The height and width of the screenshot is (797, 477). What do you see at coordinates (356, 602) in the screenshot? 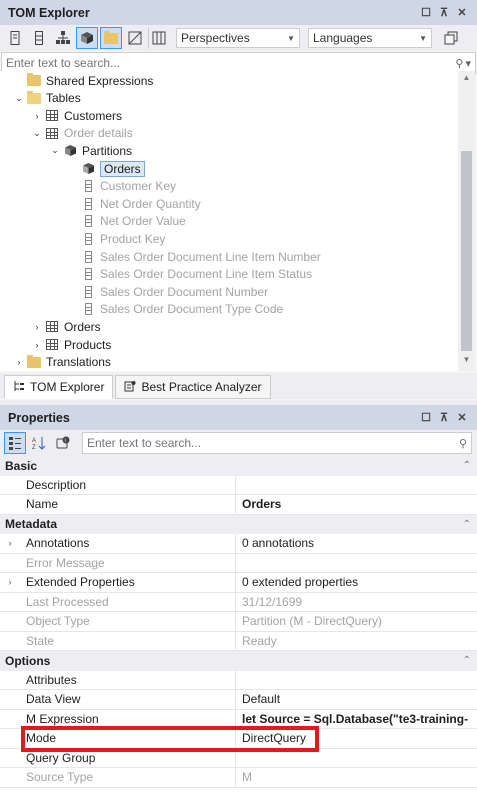
I see `property-value: 31/12/1699` at bounding box center [356, 602].